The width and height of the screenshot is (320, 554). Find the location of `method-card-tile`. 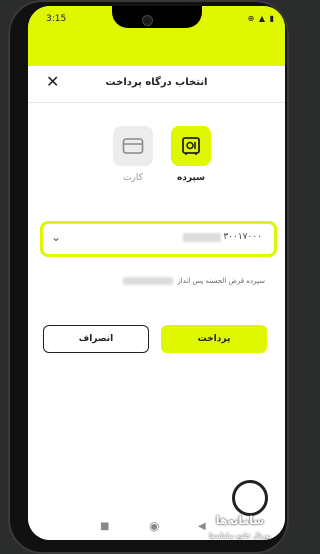

method-card-tile is located at coordinates (133, 146).